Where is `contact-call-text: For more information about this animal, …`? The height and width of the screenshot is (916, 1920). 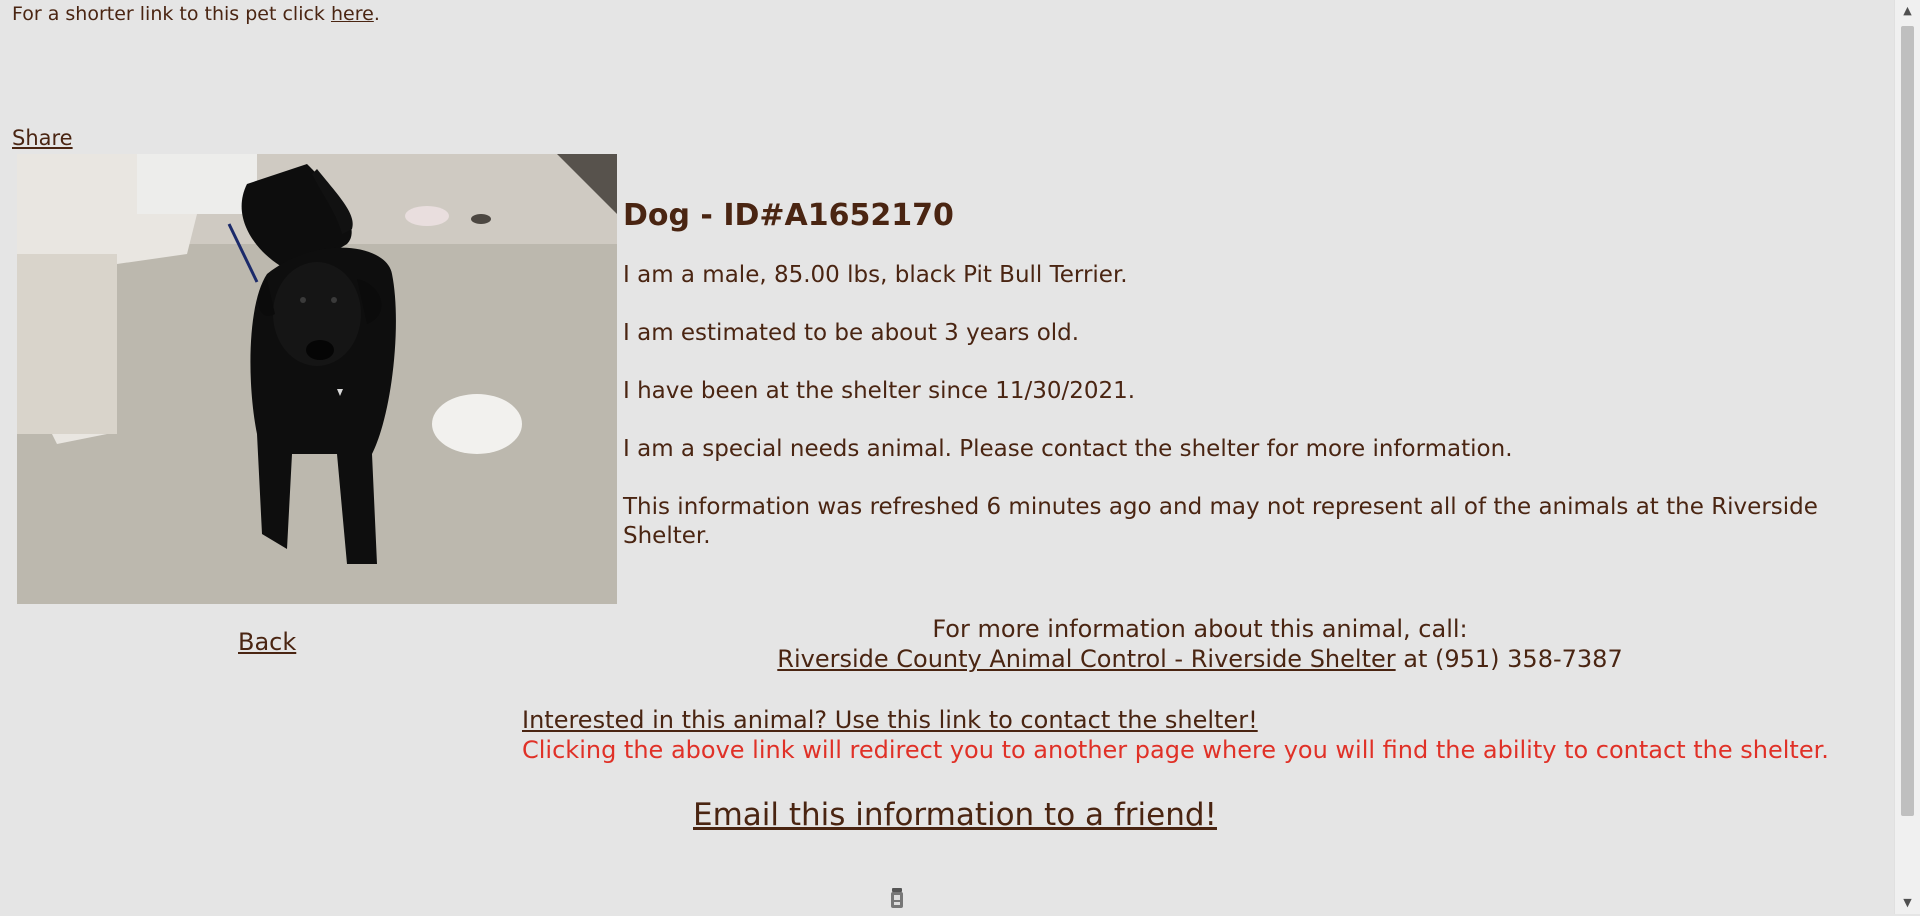 contact-call-text: For more information about this animal, … is located at coordinates (1200, 629).